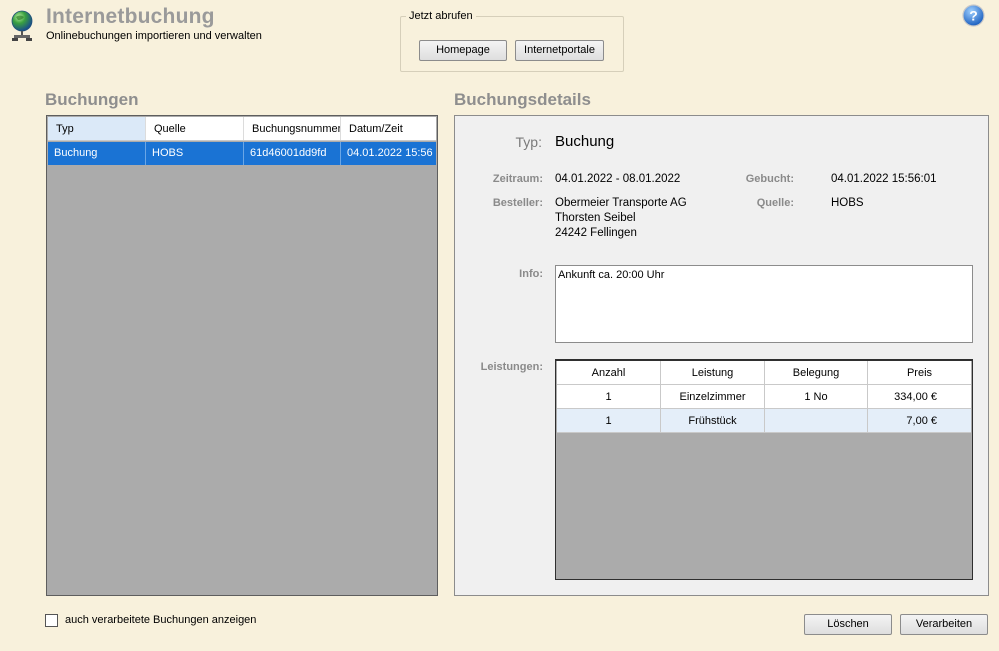  I want to click on besteller-line-1: Obermeier Transporte AG, so click(621, 203).